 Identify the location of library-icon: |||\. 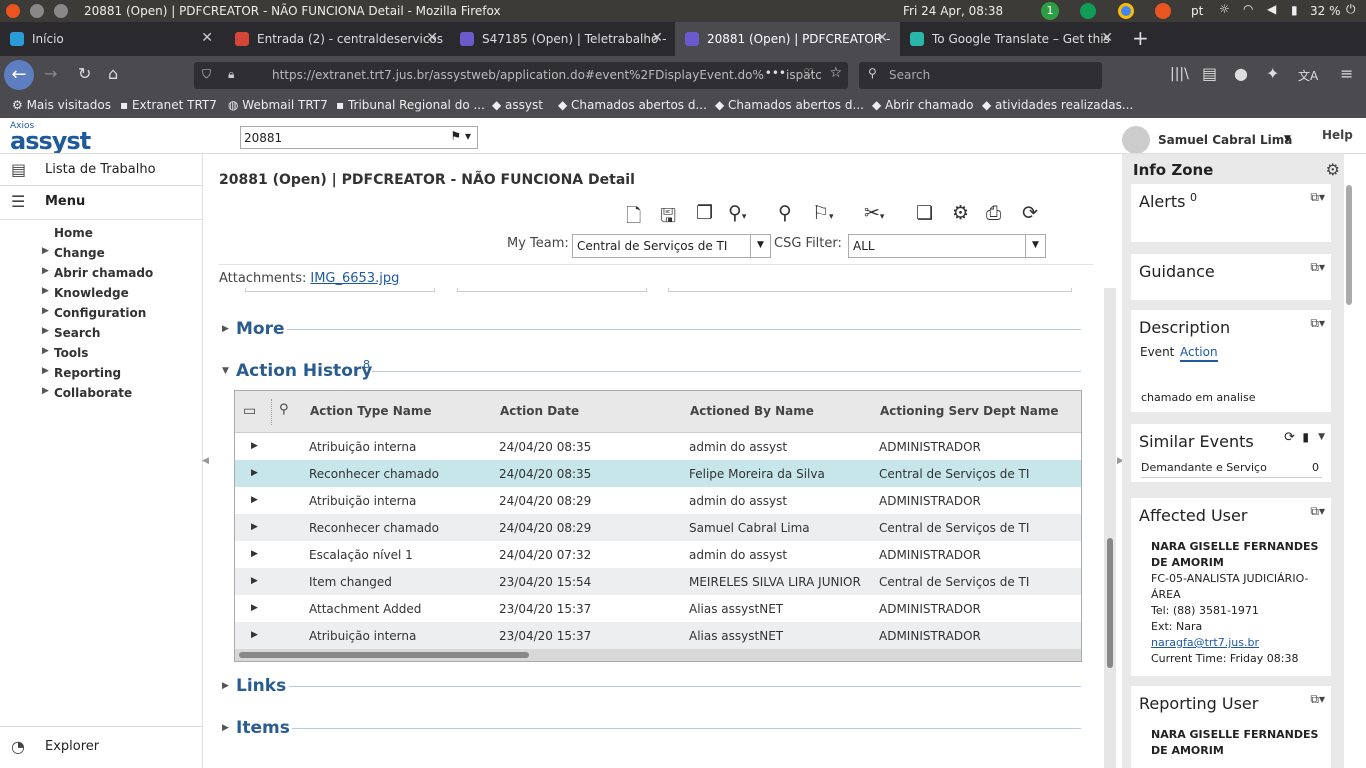
(1179, 74).